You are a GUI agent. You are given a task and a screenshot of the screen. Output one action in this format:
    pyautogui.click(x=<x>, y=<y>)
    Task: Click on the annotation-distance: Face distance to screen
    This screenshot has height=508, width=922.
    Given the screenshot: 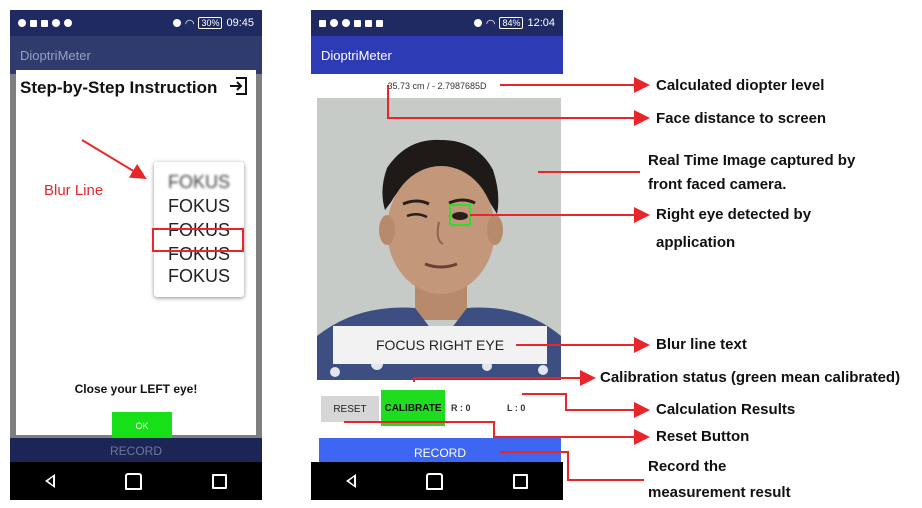 What is the action you would take?
    pyautogui.click(x=741, y=118)
    